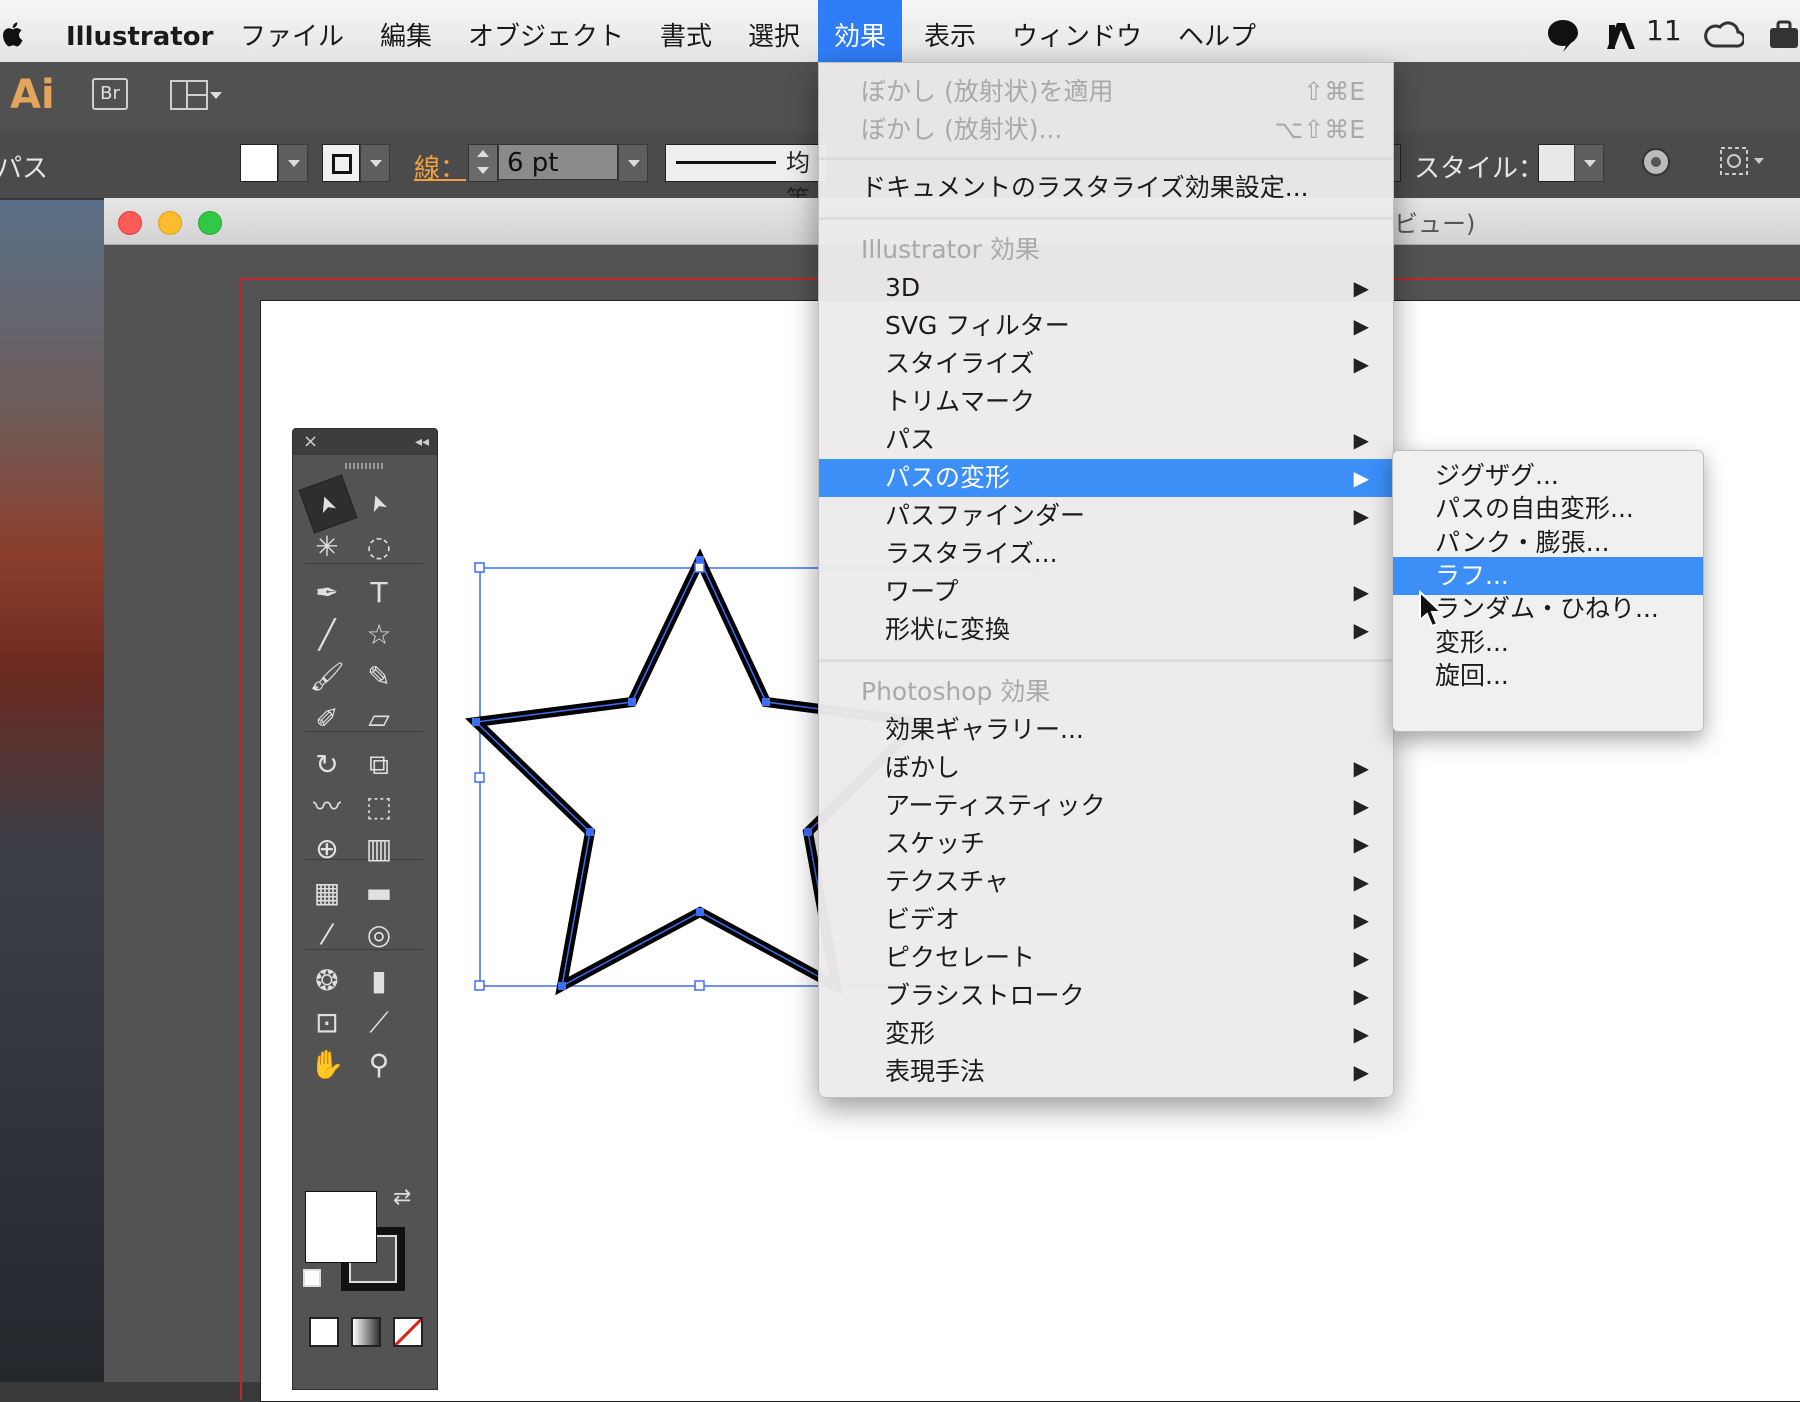  What do you see at coordinates (327, 935) in the screenshot?
I see `eyedropper-icon: ⁄` at bounding box center [327, 935].